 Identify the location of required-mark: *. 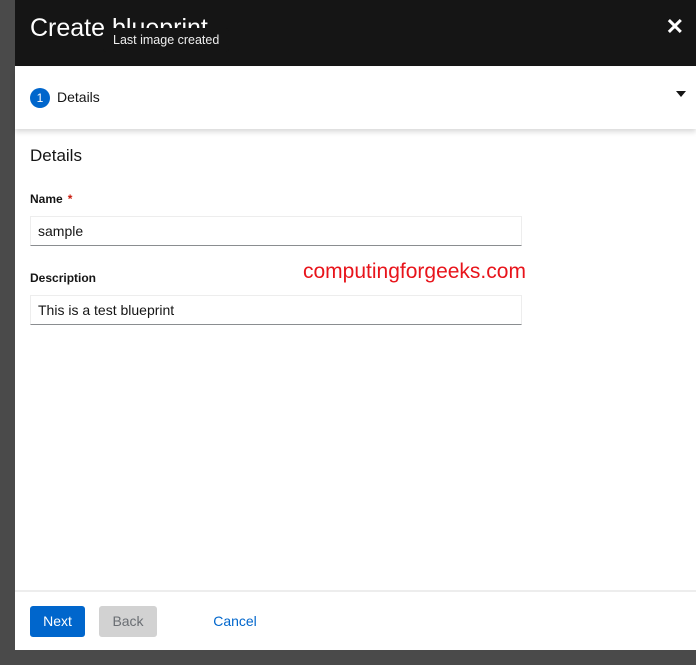
(70, 199).